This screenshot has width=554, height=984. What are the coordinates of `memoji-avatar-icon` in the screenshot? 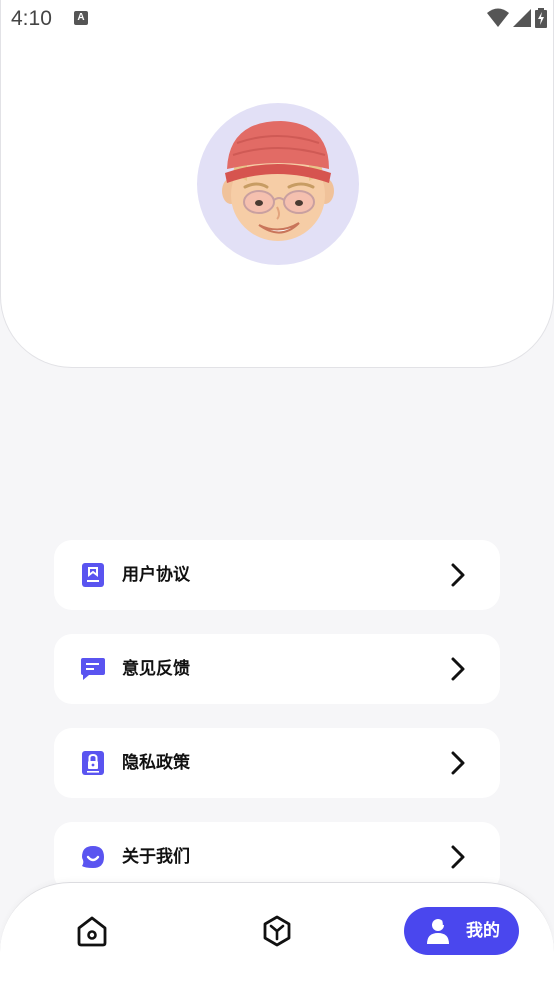 It's located at (278, 181).